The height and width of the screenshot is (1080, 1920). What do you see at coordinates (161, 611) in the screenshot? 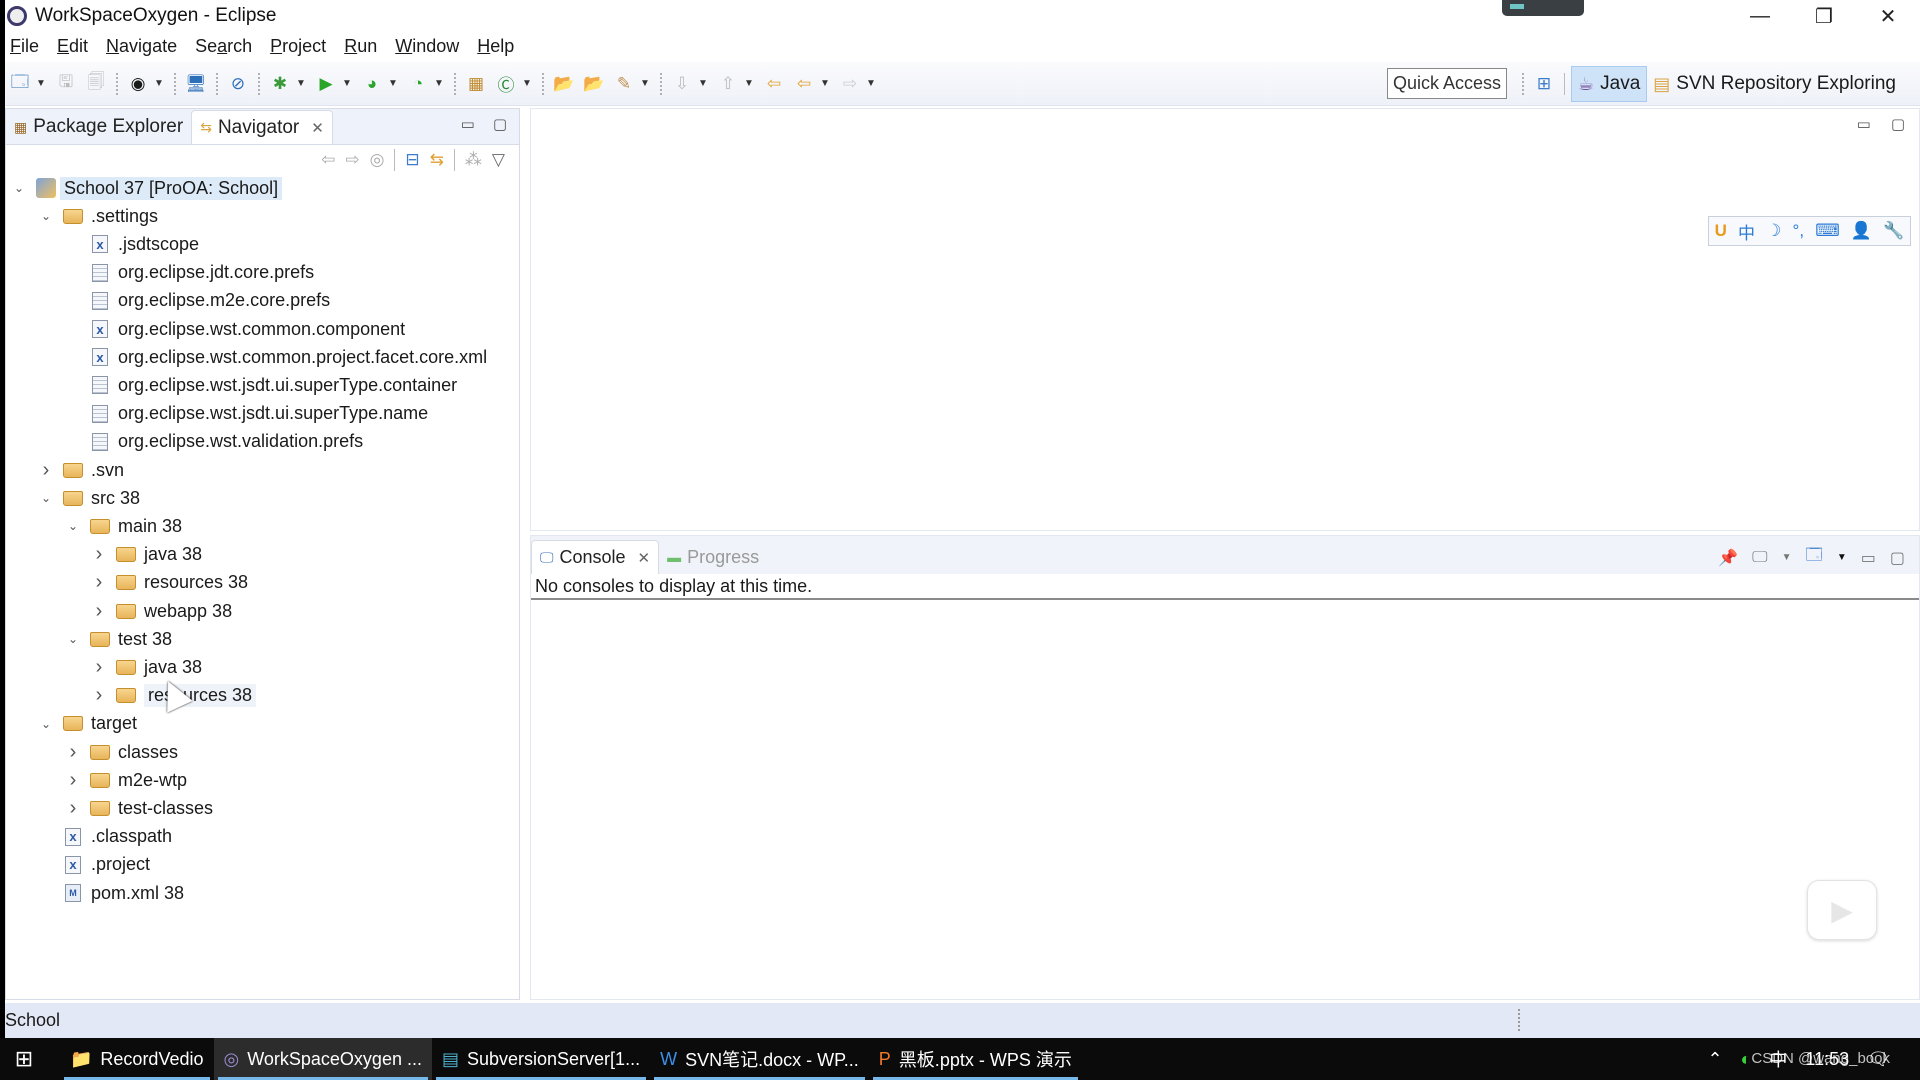
I see `tree-item: › webapp 38` at bounding box center [161, 611].